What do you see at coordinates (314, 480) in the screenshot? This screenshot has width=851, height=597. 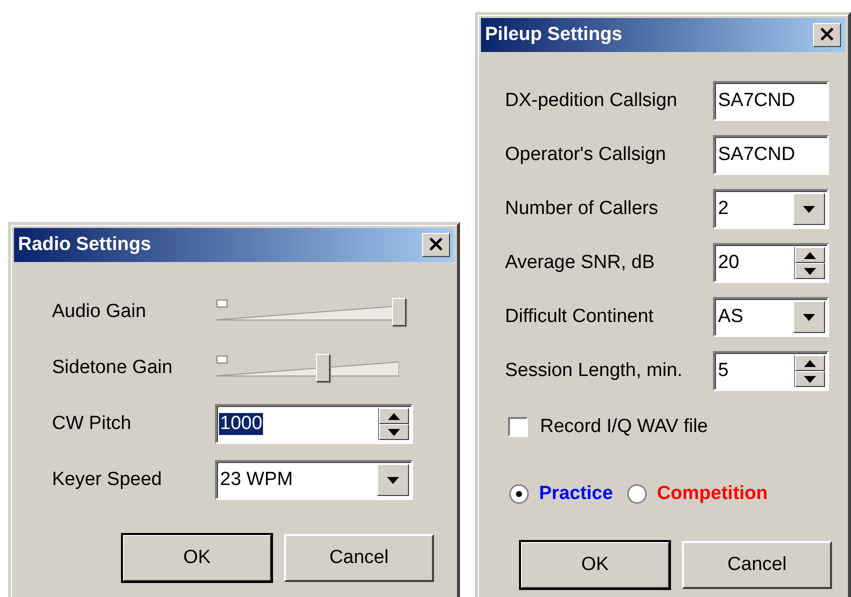 I see `dropdown: 23 WPM` at bounding box center [314, 480].